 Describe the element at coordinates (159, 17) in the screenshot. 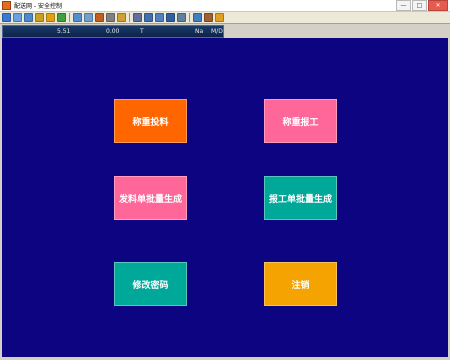

I see `cascade-icon` at that location.